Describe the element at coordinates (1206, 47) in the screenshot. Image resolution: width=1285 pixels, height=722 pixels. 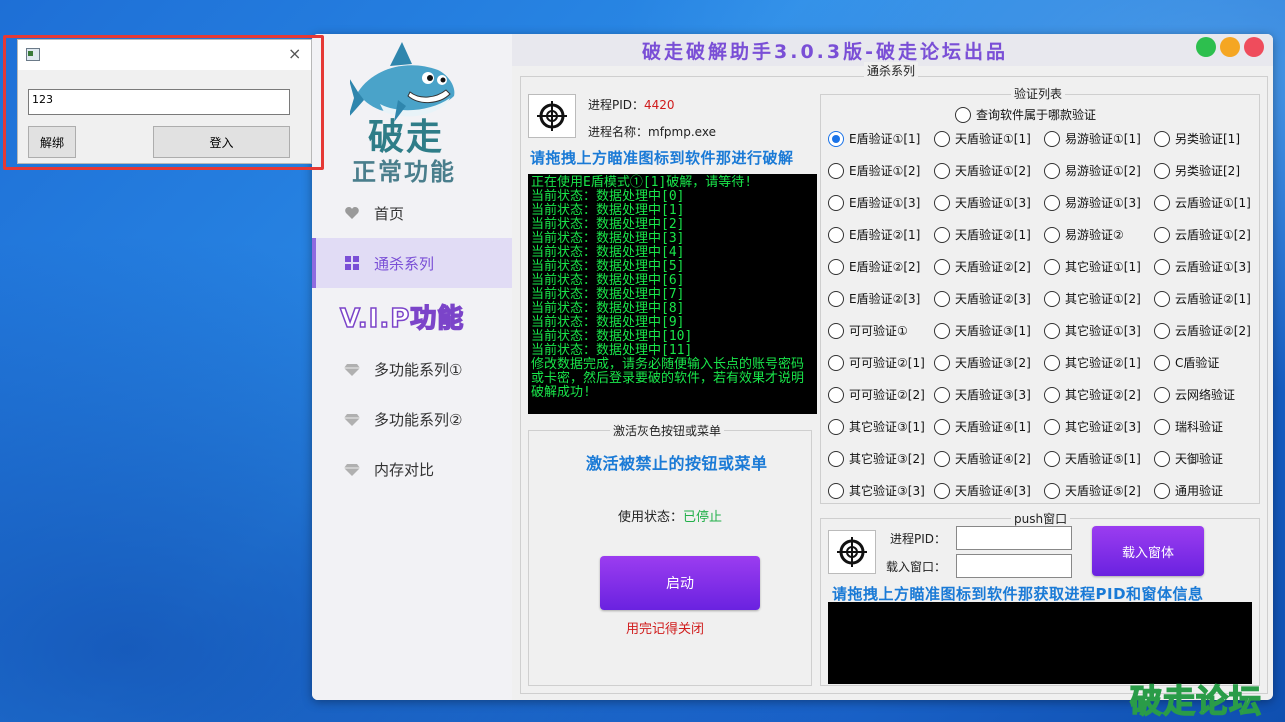
I see `maximize-button` at that location.